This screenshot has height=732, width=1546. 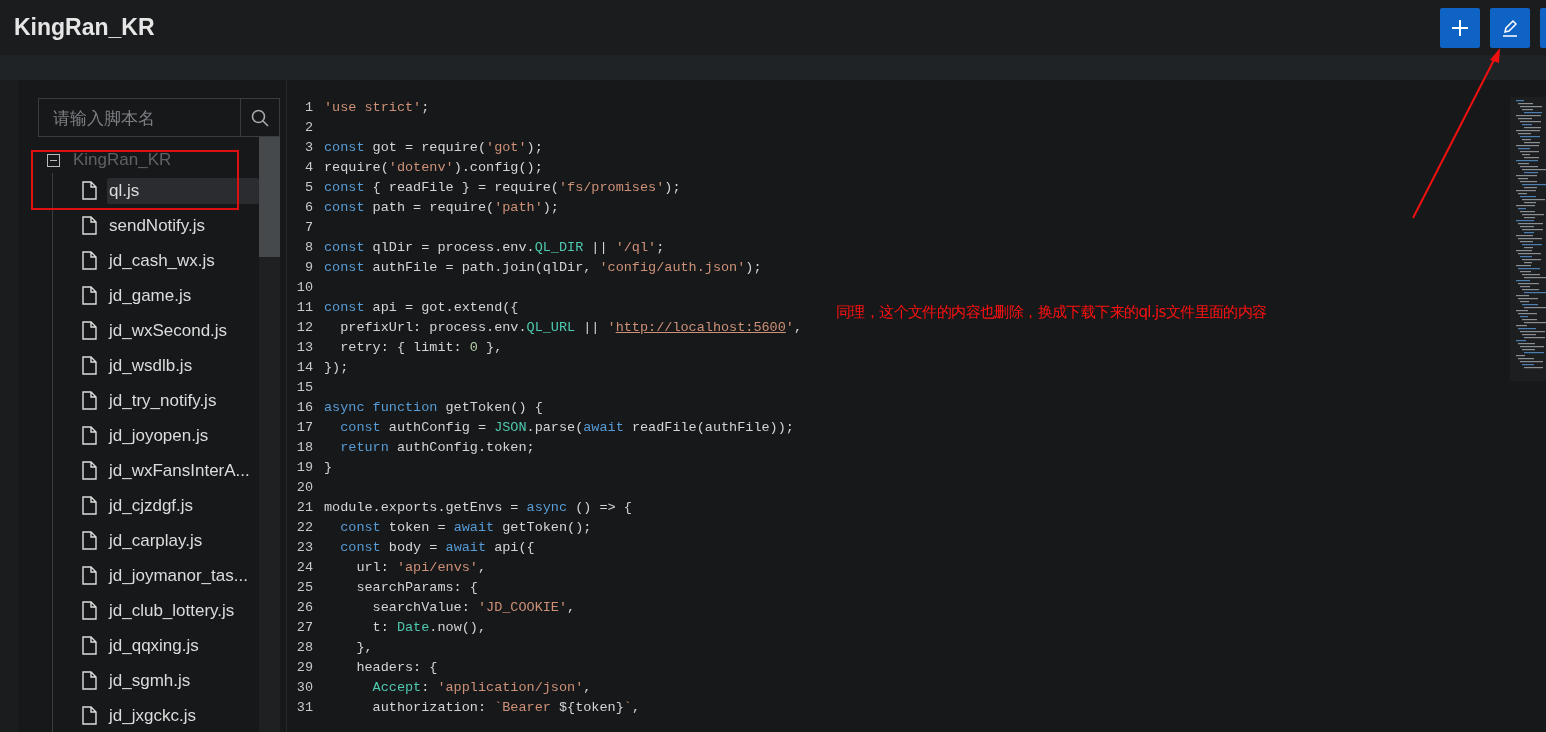 What do you see at coordinates (304, 628) in the screenshot?
I see `line-number: 27` at bounding box center [304, 628].